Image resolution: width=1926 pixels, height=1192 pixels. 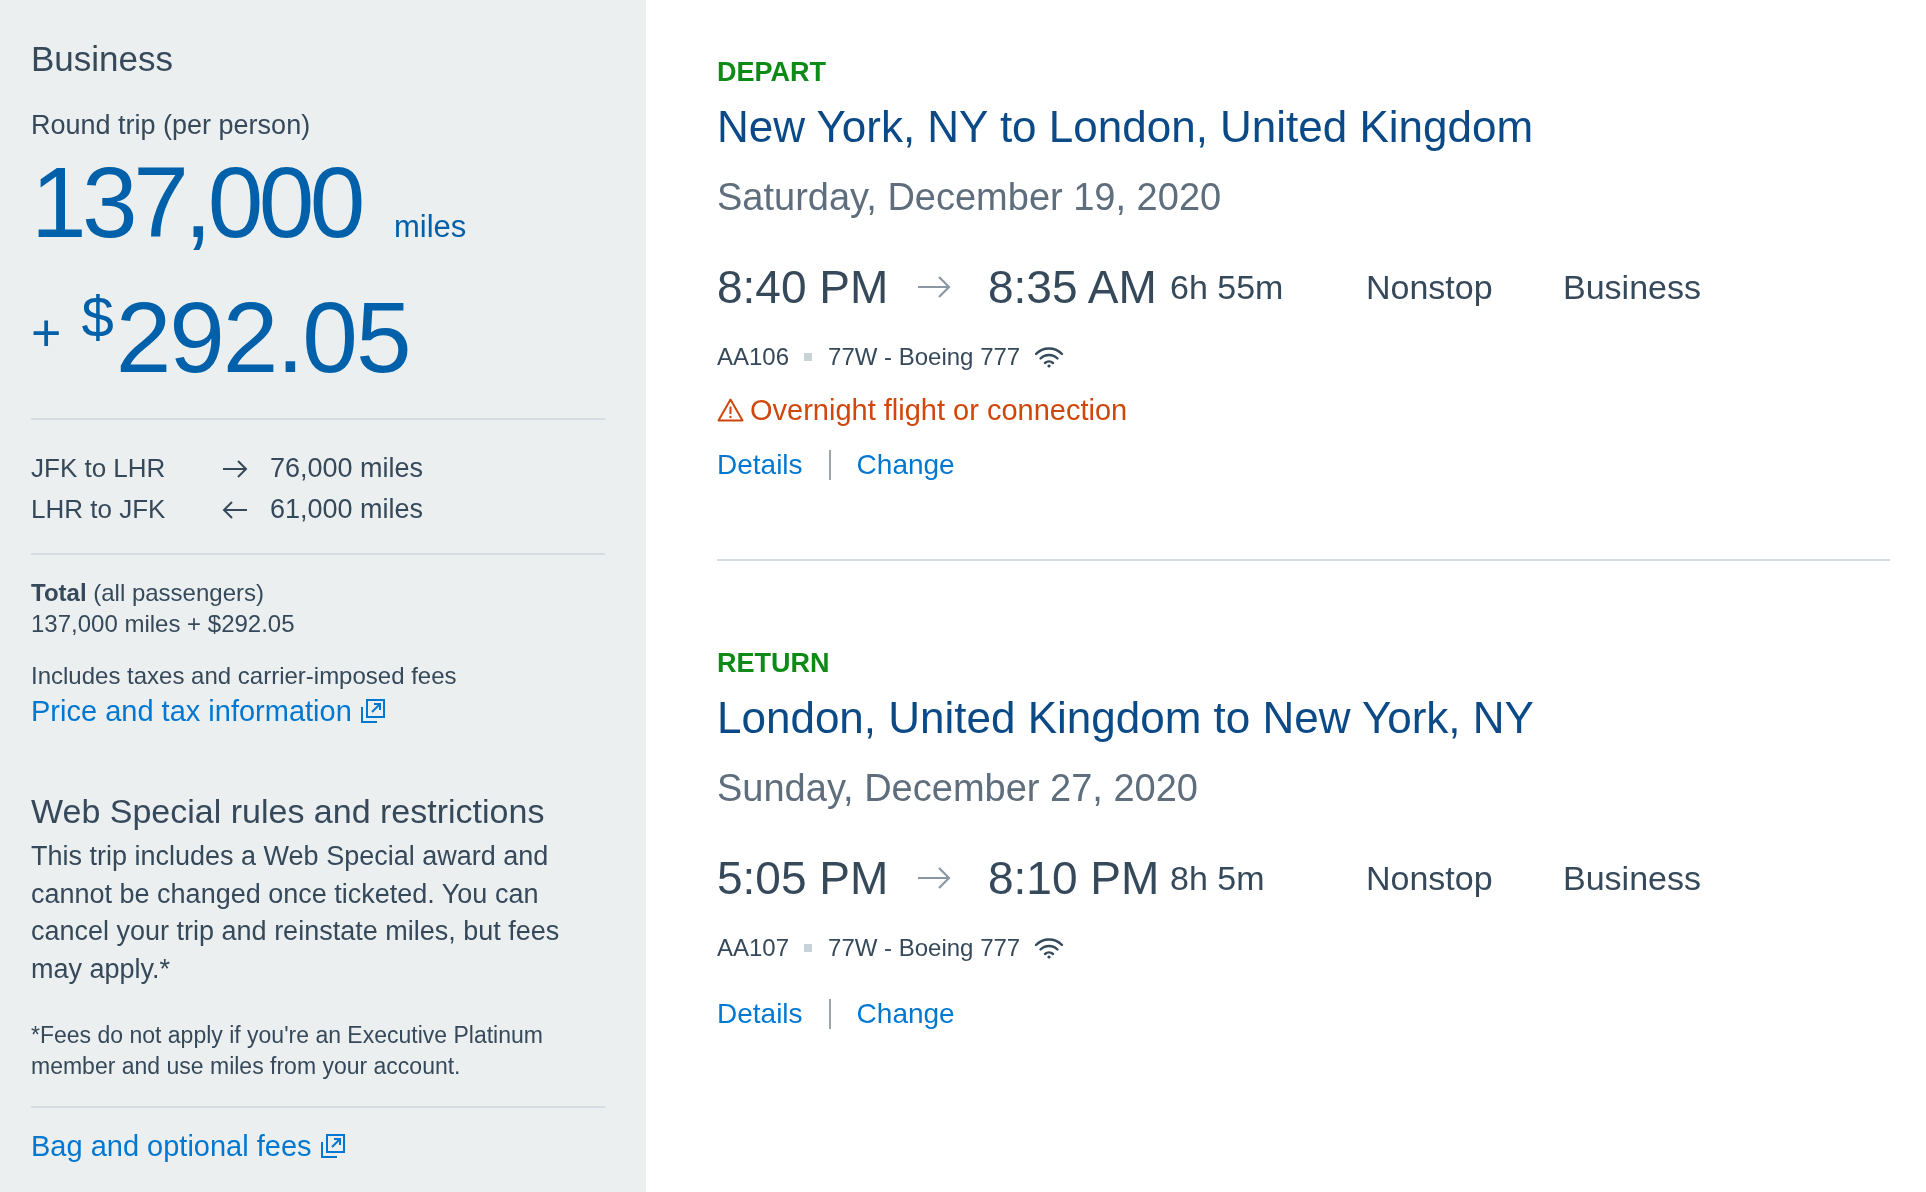 I want to click on arrival-time: 8:10 PM, so click(x=1074, y=878).